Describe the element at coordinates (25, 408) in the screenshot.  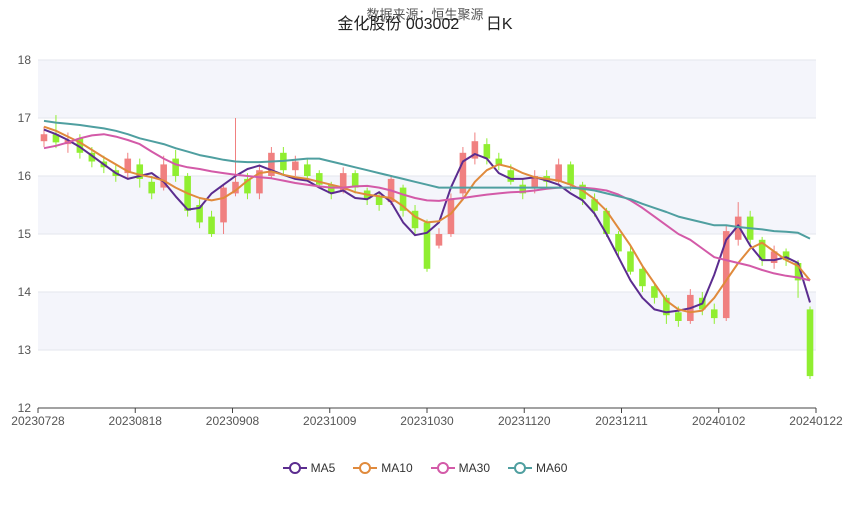
I see `y-tick-label: 12` at that location.